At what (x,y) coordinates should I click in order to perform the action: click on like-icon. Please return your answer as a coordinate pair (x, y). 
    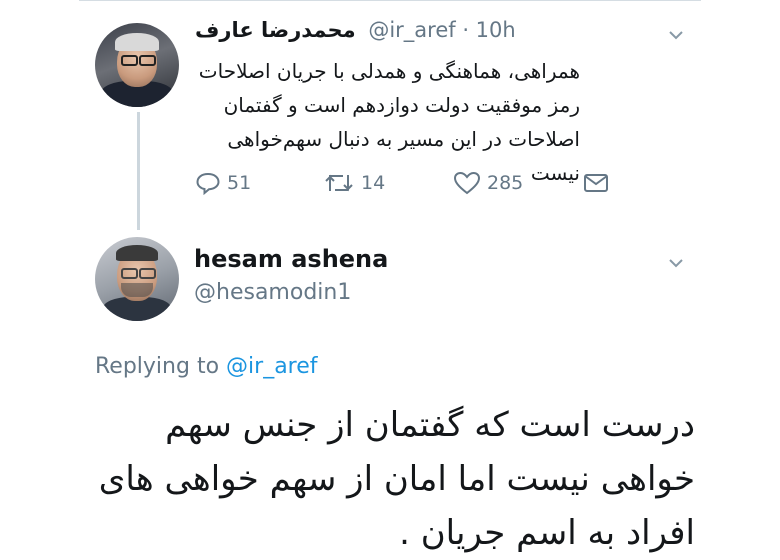
    Looking at the image, I should click on (467, 183).